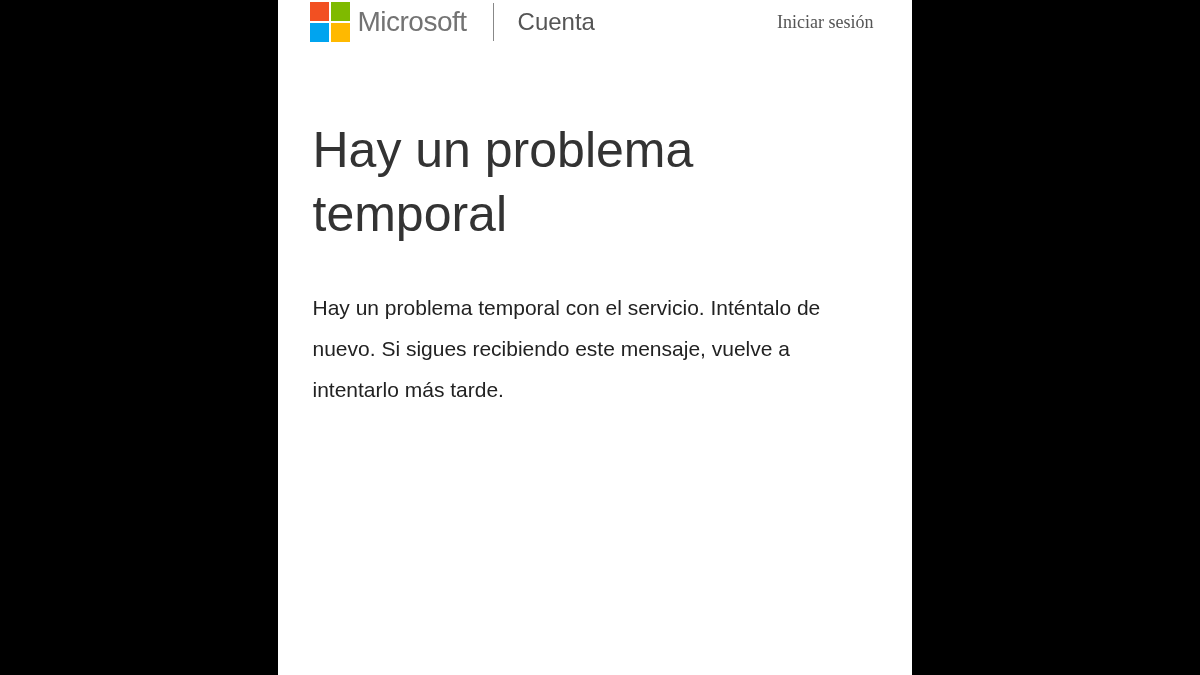 This screenshot has width=1200, height=675. Describe the element at coordinates (412, 22) in the screenshot. I see `brand-name: Microsoft` at that location.